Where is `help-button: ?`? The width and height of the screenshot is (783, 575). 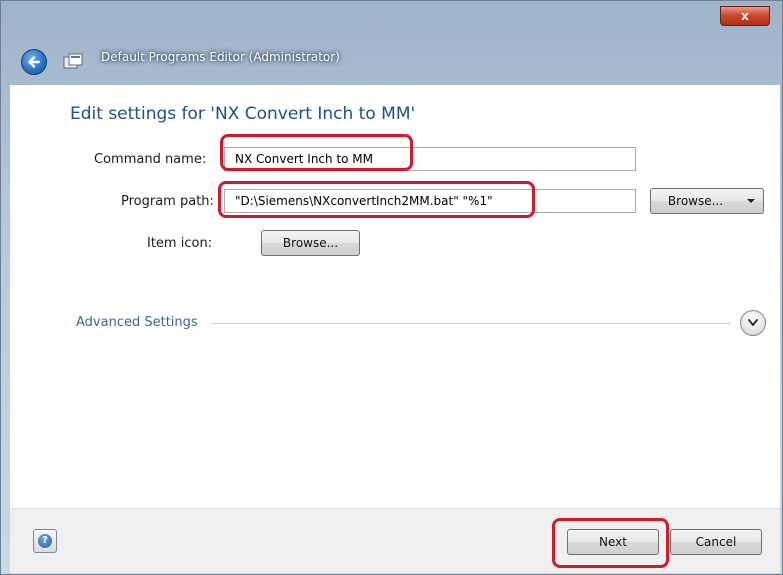 help-button: ? is located at coordinates (45, 541).